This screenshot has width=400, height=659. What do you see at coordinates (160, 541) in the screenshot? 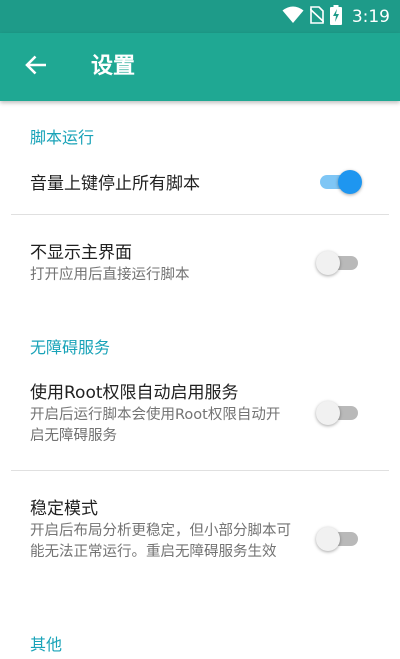
I see `pref-summary: 开启后布局分析更稳定，但小部分脚本可能无法正常运行。重启无障碍服务生效` at bounding box center [160, 541].